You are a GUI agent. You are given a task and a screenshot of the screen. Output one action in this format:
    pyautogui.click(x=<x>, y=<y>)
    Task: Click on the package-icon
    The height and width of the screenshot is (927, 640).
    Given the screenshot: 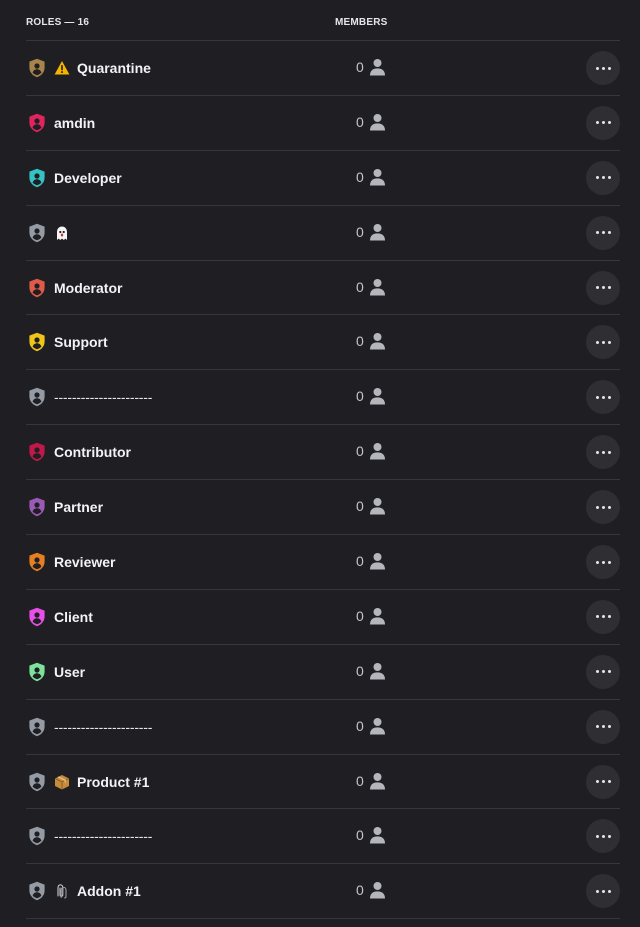 What is the action you would take?
    pyautogui.click(x=62, y=782)
    